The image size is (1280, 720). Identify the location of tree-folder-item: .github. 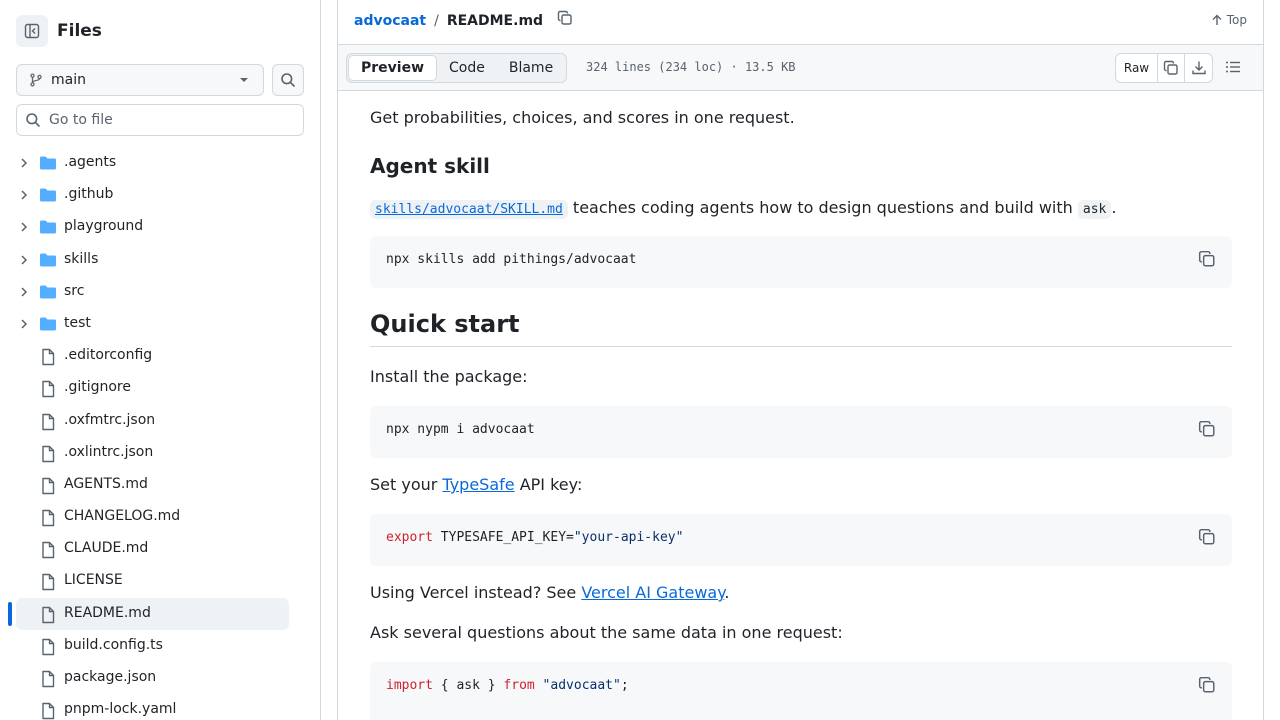
(160, 195).